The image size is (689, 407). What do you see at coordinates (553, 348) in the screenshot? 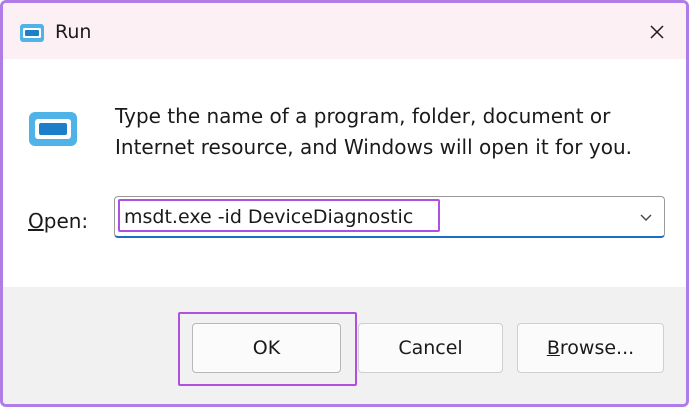
I see `browse-access-key: B` at bounding box center [553, 348].